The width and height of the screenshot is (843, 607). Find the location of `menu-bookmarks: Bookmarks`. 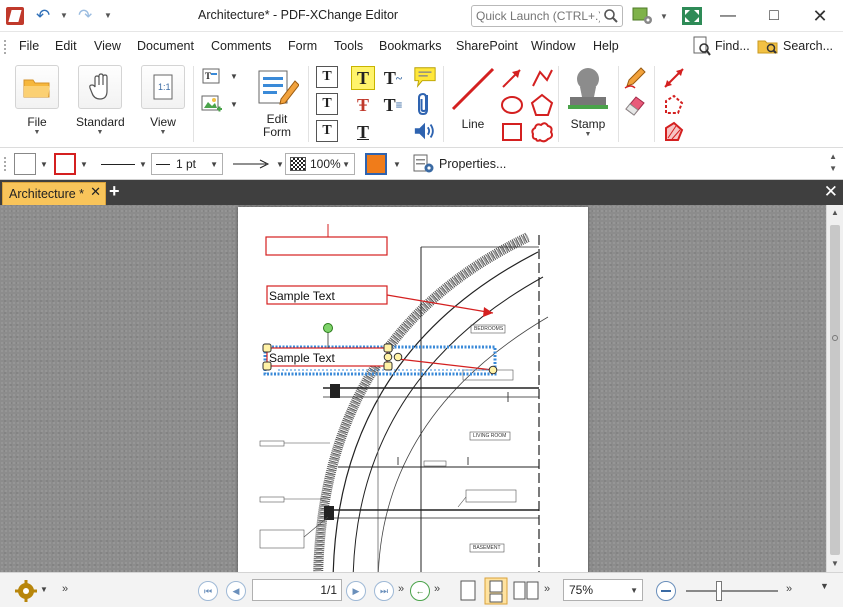

menu-bookmarks: Bookmarks is located at coordinates (410, 46).